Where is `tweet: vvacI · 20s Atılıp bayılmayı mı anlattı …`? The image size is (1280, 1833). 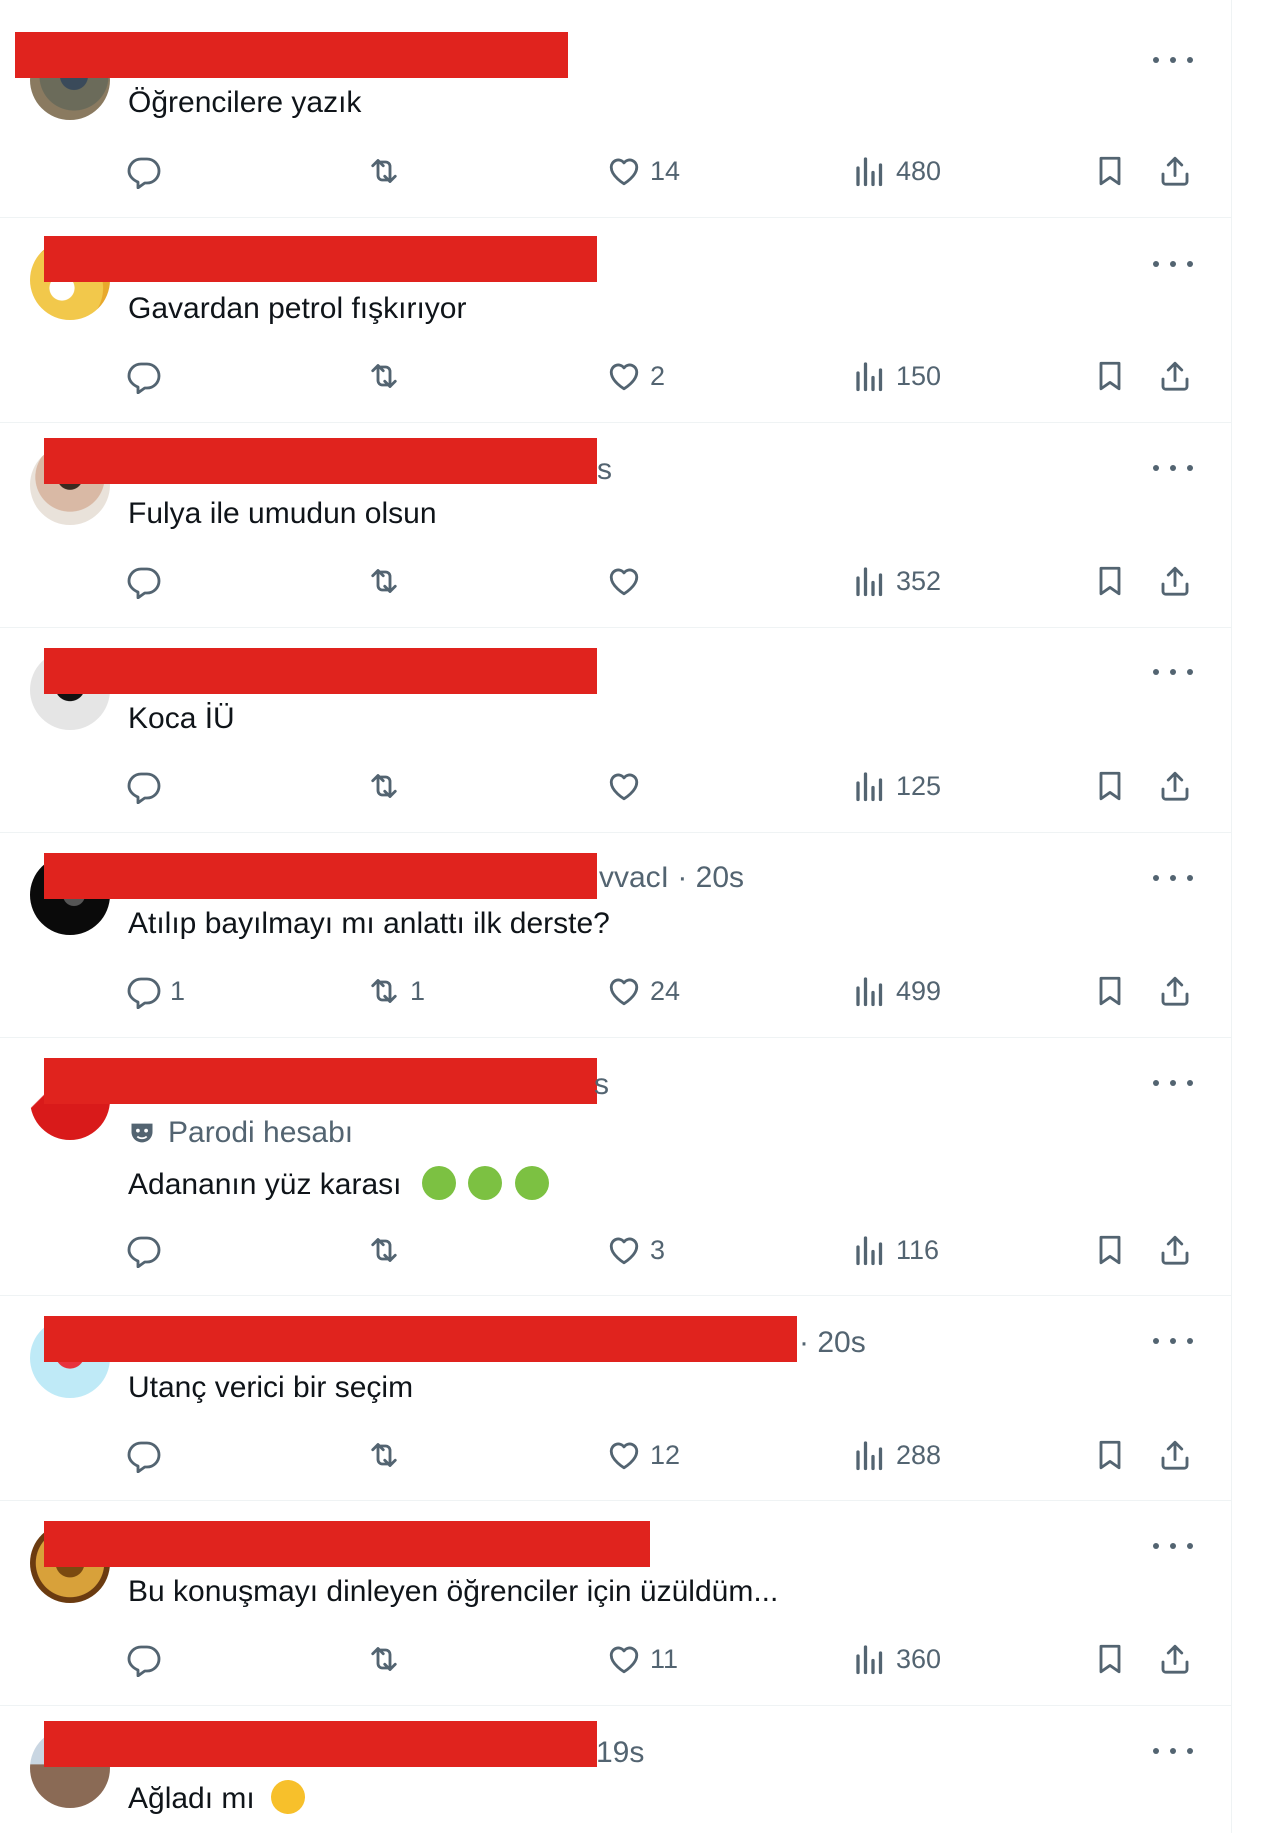 tweet: vvacI · 20s Atılıp bayılmayı mı anlattı … is located at coordinates (615, 935).